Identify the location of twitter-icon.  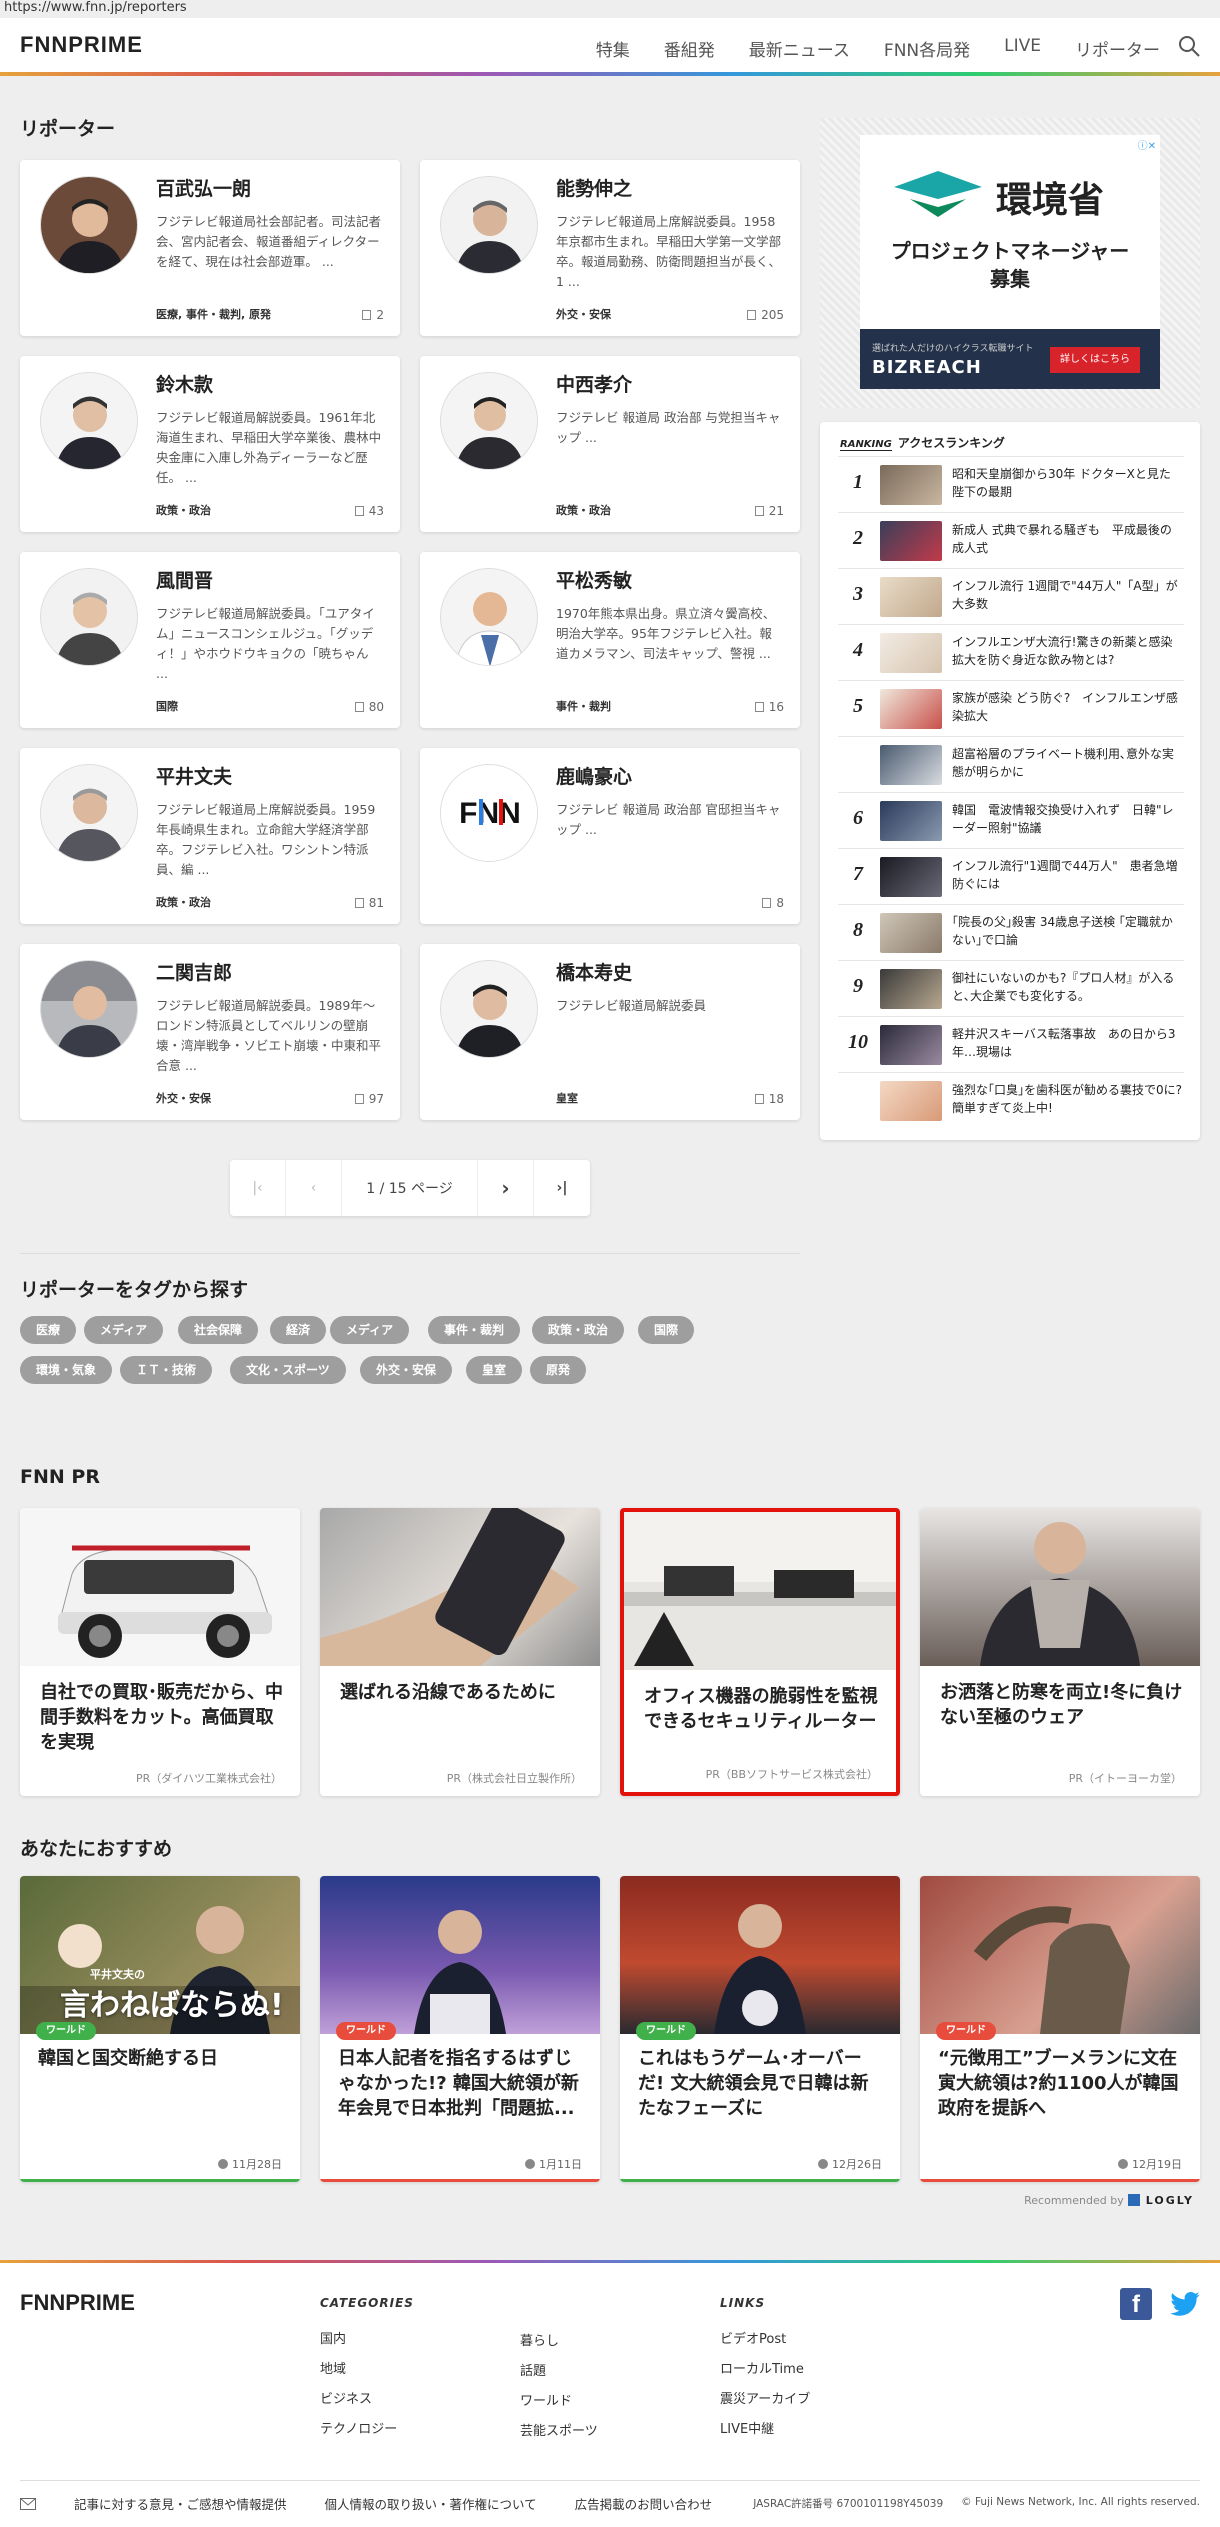
(1185, 2304).